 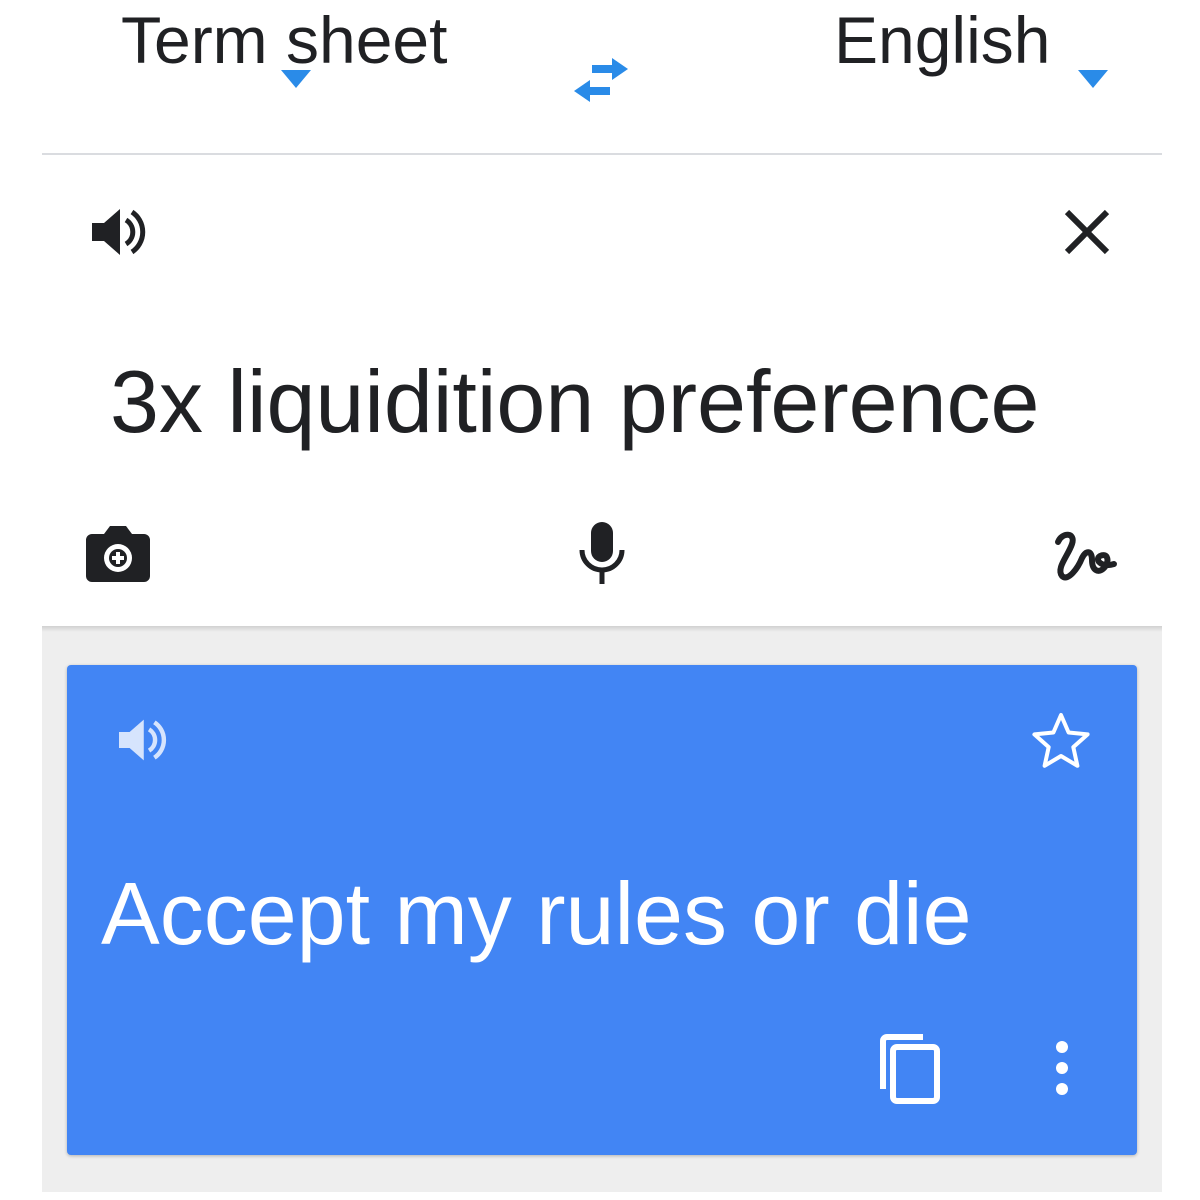 I want to click on source-language-selector: Term sheet, so click(x=305, y=60).